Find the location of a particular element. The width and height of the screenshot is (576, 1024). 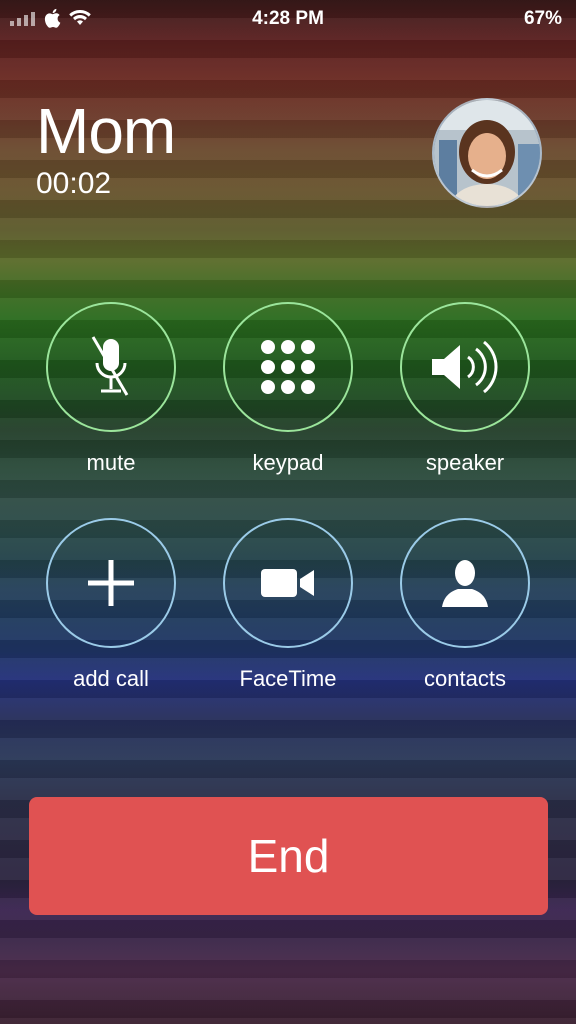

keypad-circle is located at coordinates (288, 367).